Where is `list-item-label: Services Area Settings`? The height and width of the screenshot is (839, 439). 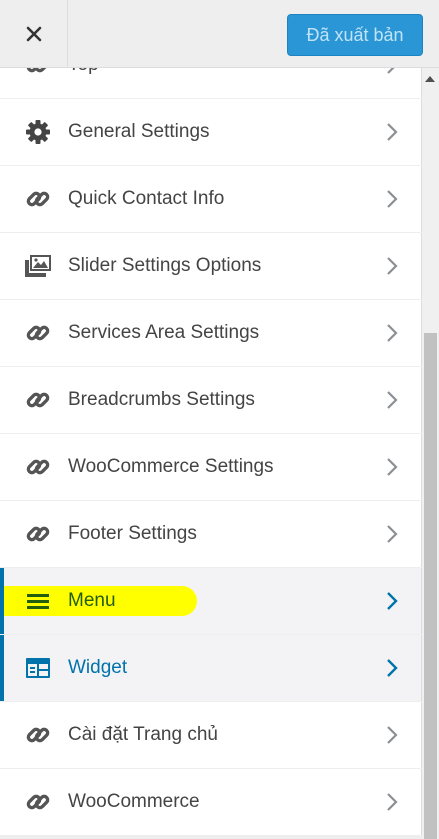
list-item-label: Services Area Settings is located at coordinates (164, 332).